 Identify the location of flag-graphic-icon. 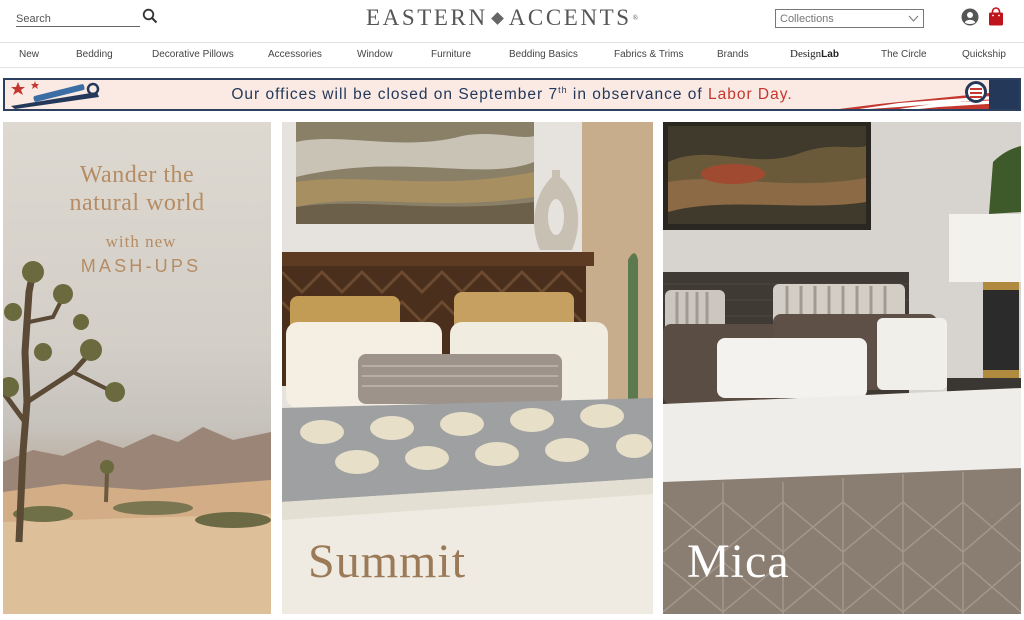
(929, 94).